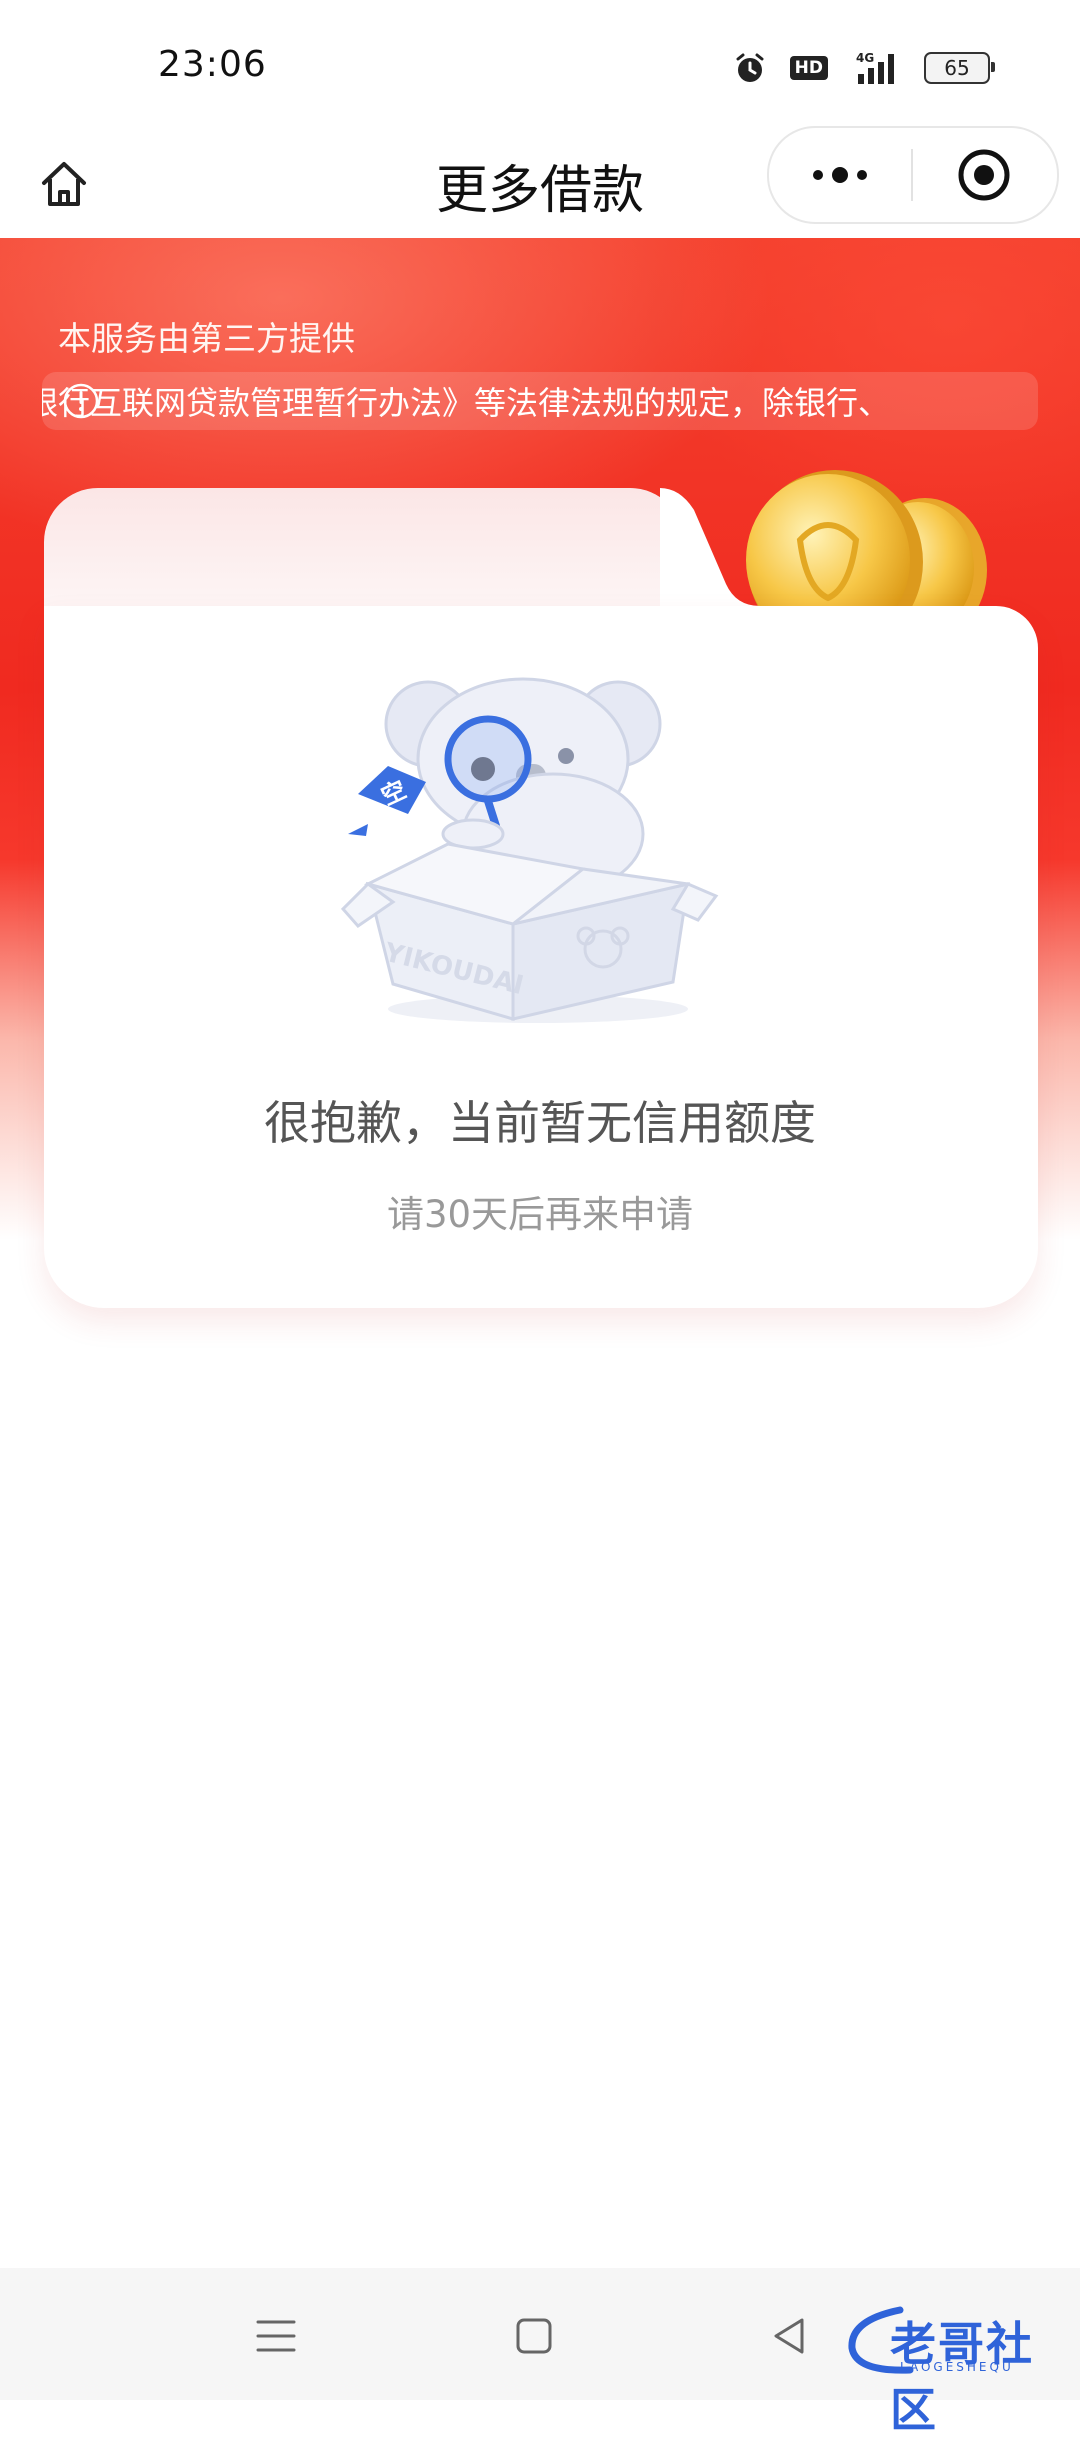 The image size is (1080, 2440). I want to click on battery-indicator: 65, so click(959, 68).